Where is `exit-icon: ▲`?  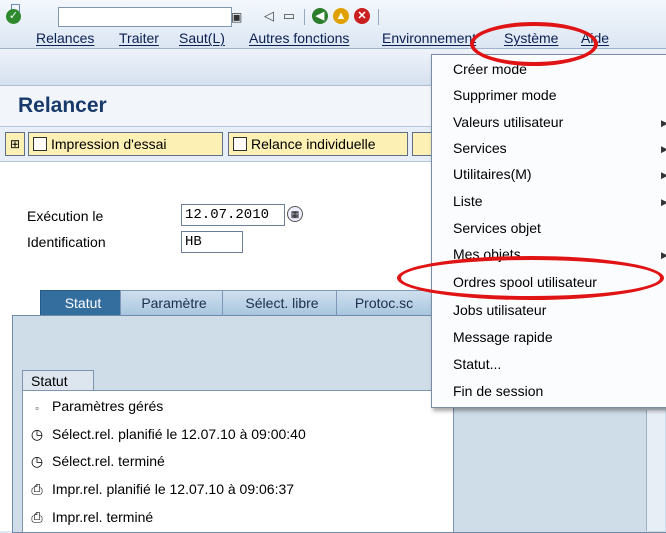
exit-icon: ▲ is located at coordinates (341, 16).